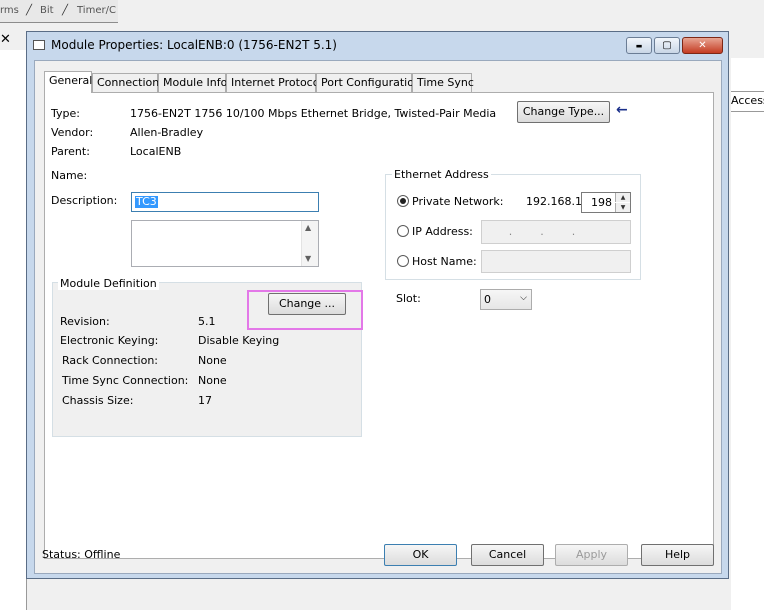 The height and width of the screenshot is (610, 764). I want to click on time-sync-connection-value: None, so click(212, 380).